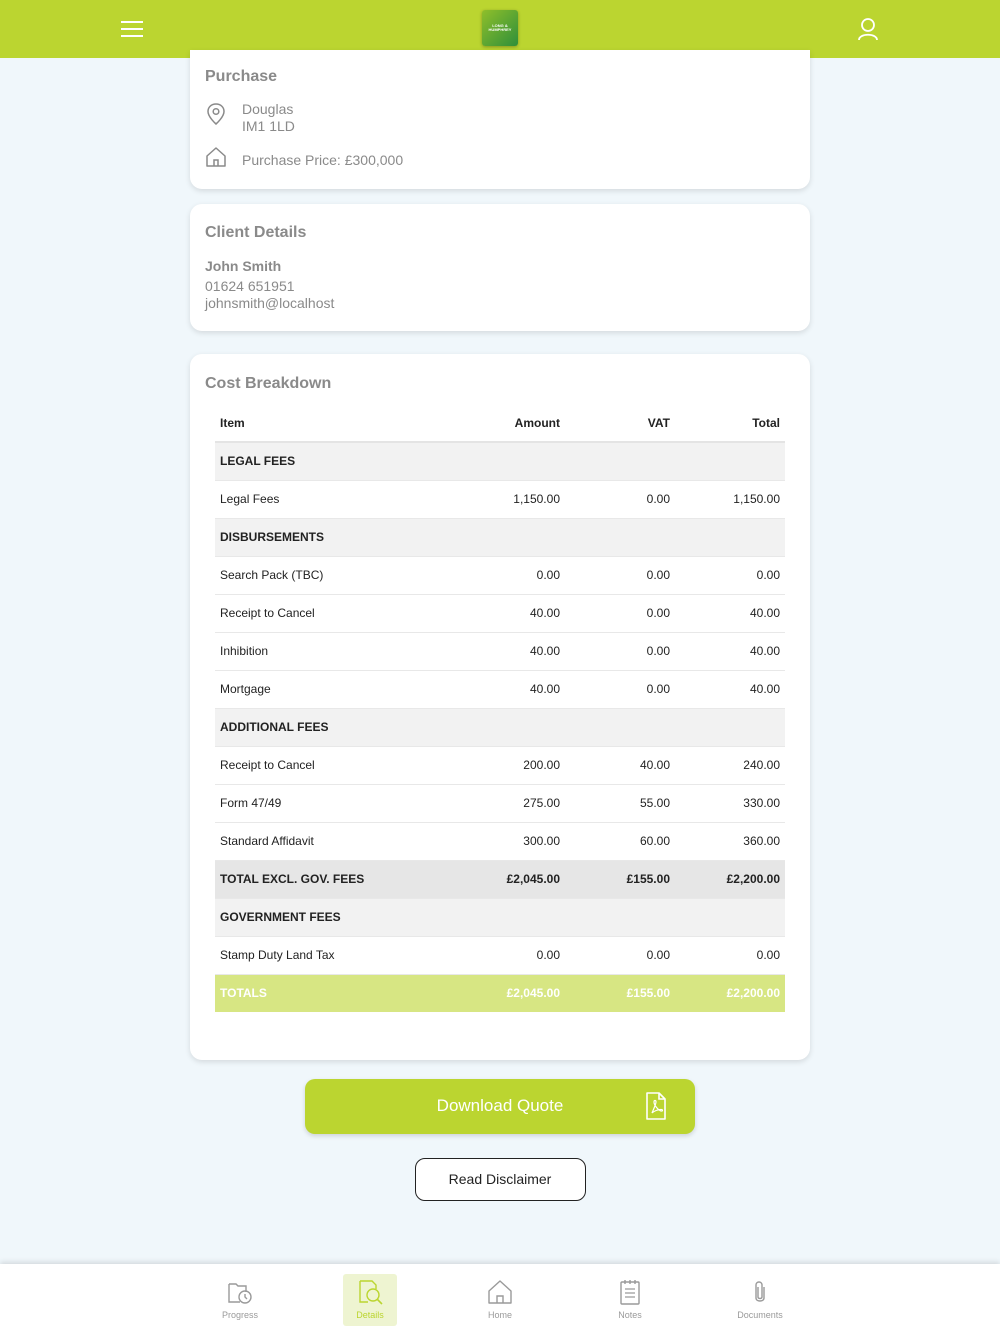  I want to click on cell-amount: £2,045.00, so click(500, 879).